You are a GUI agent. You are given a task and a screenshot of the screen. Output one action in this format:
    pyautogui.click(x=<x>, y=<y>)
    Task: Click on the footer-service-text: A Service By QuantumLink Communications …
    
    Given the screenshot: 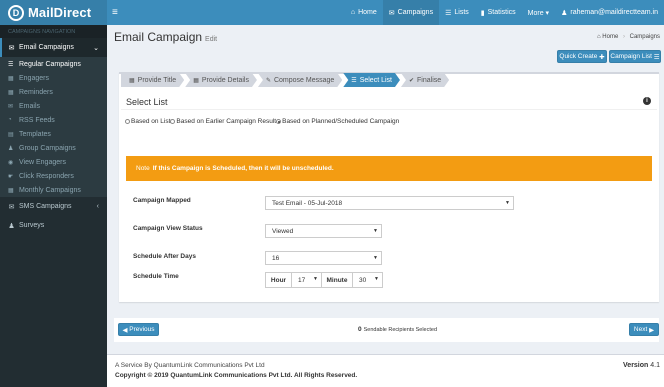 What is the action you would take?
    pyautogui.click(x=190, y=365)
    